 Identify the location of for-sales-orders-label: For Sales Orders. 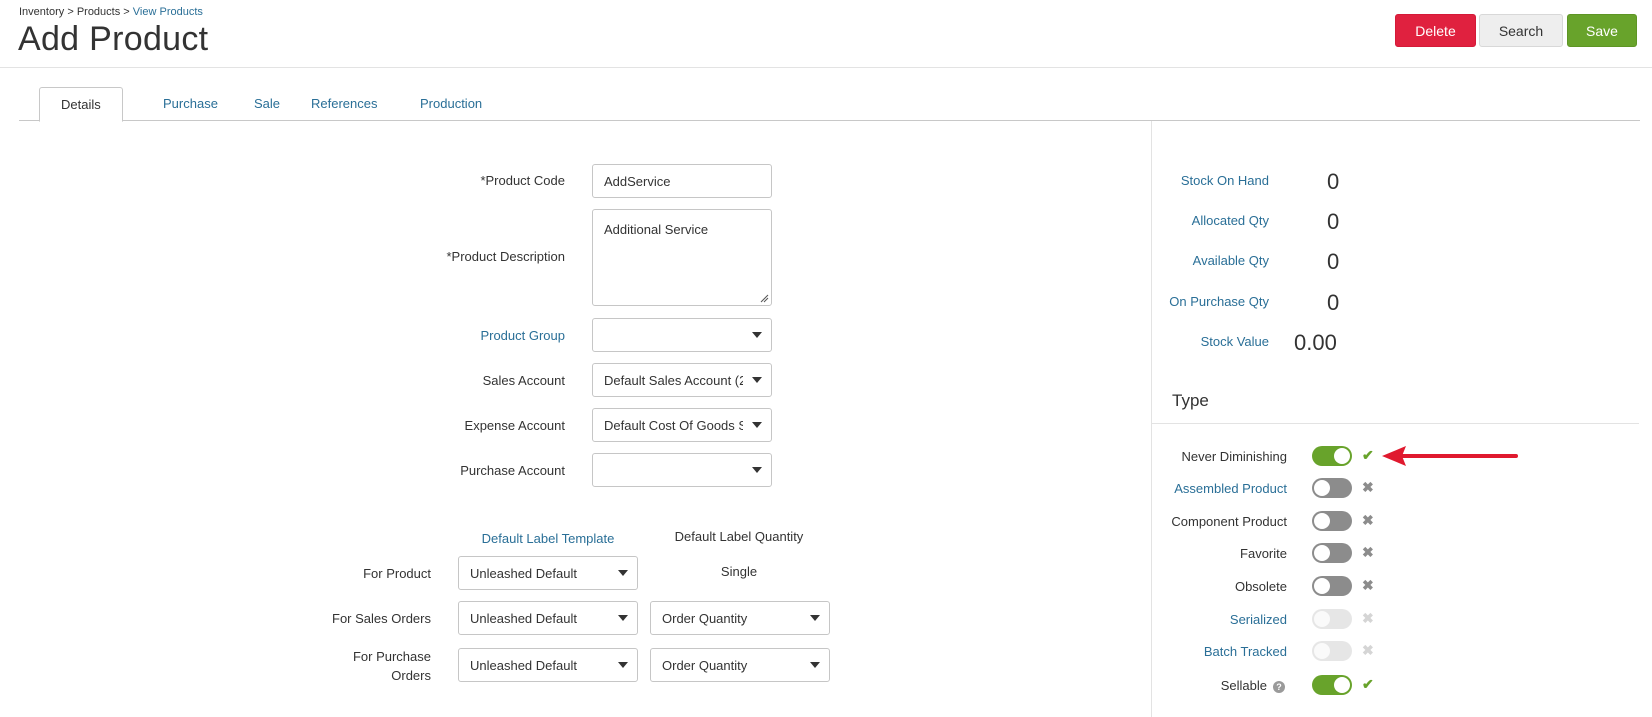
(381, 618).